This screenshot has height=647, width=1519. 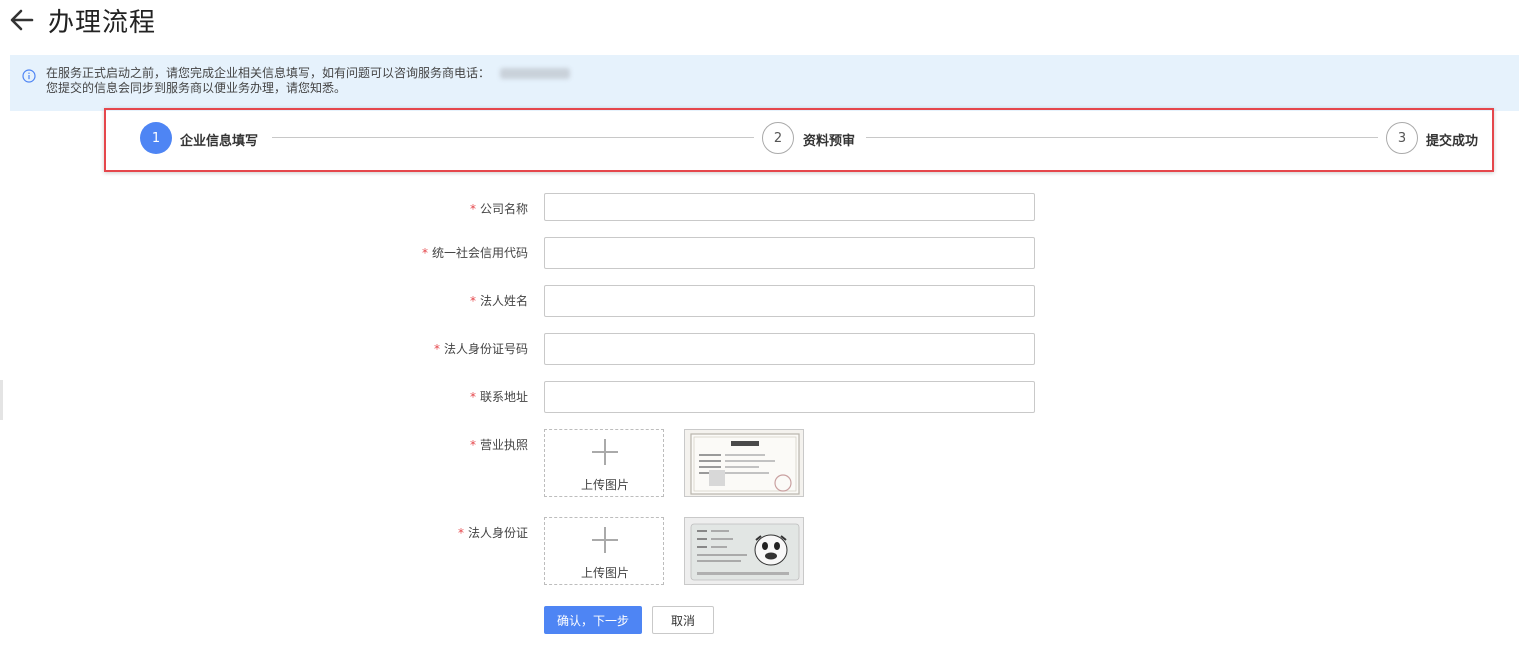 What do you see at coordinates (778, 138) in the screenshot?
I see `step-2-circle: 2` at bounding box center [778, 138].